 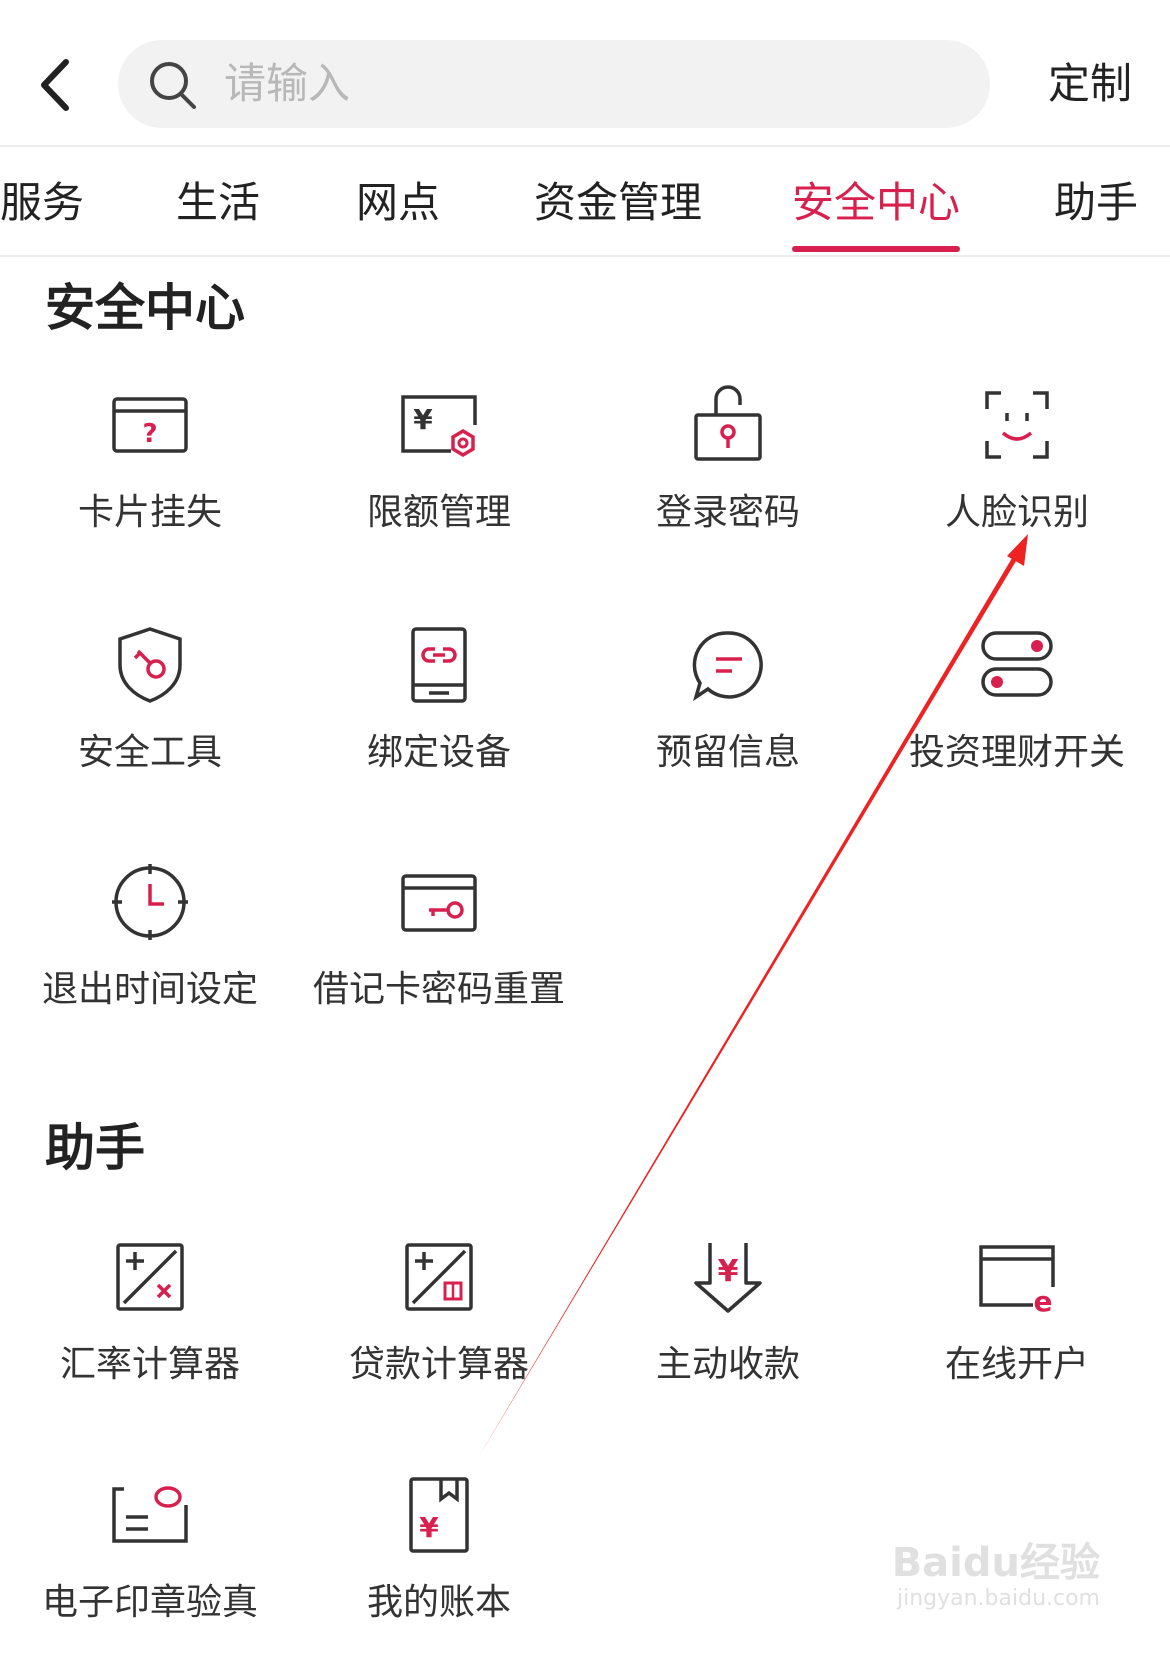 What do you see at coordinates (173, 85) in the screenshot?
I see `search-icon` at bounding box center [173, 85].